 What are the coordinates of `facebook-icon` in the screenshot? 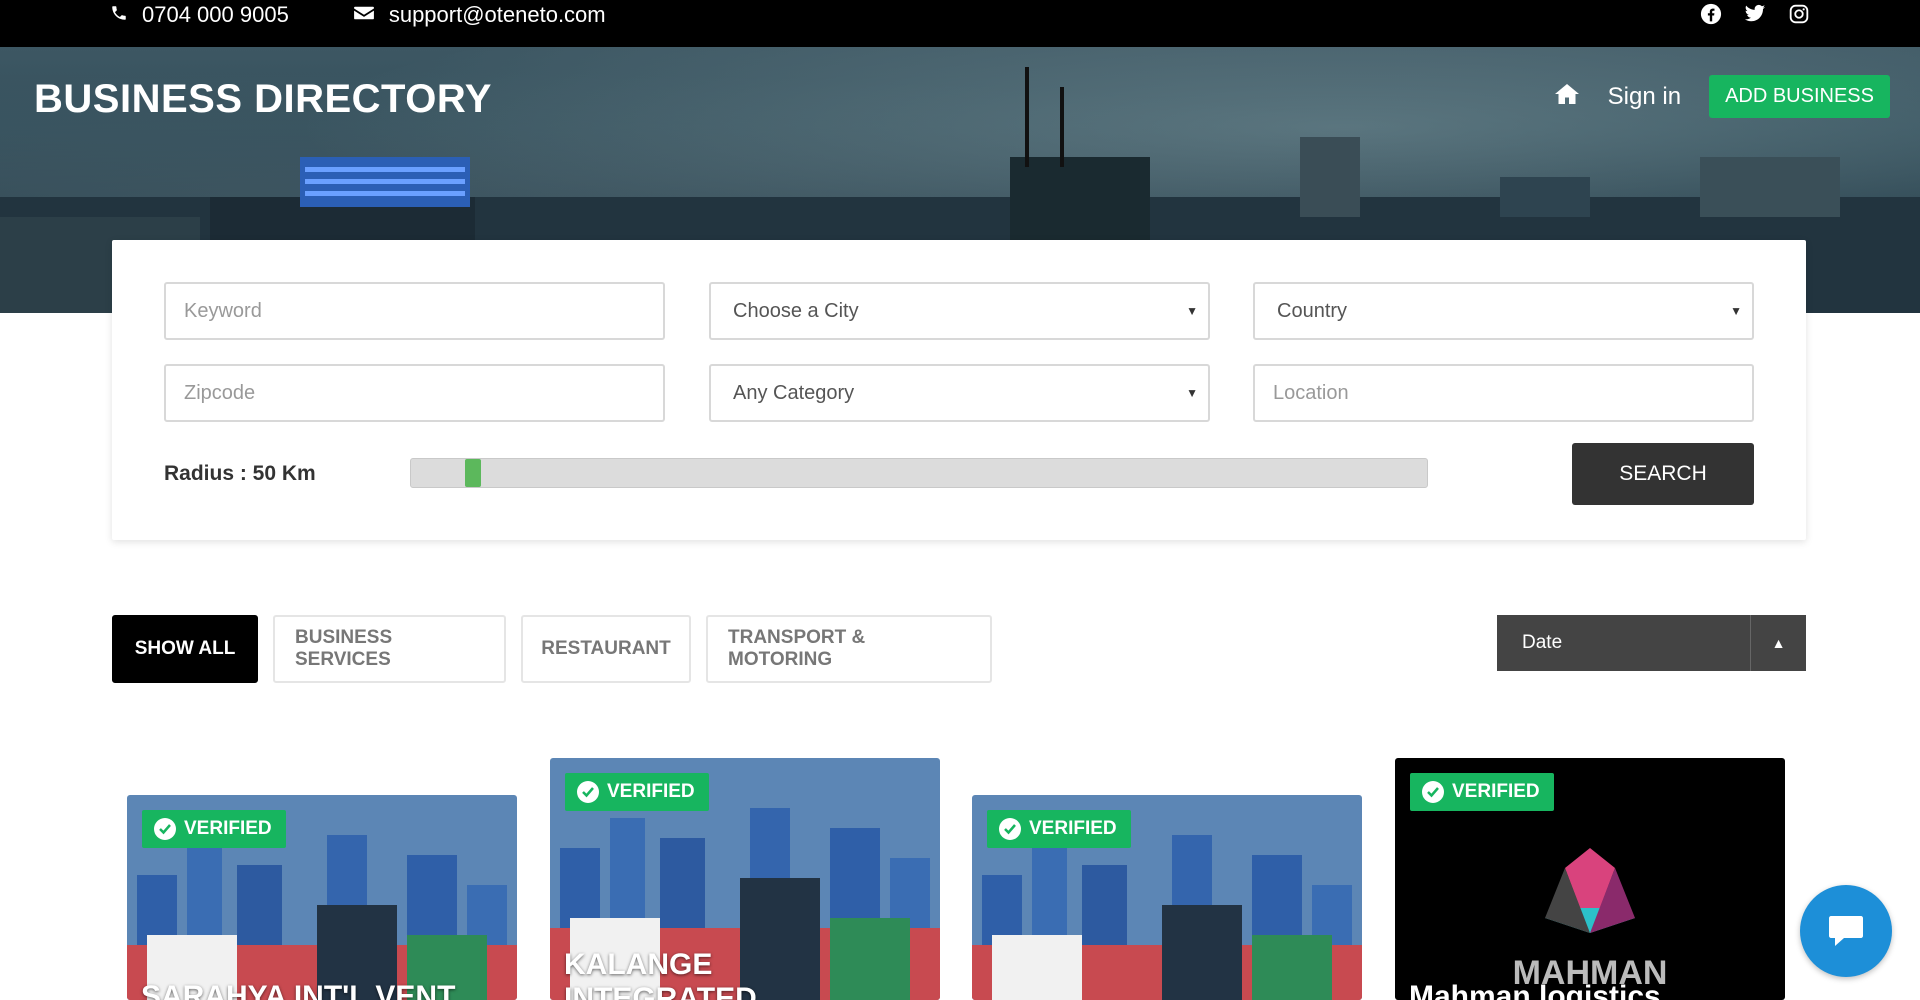 It's located at (1711, 14).